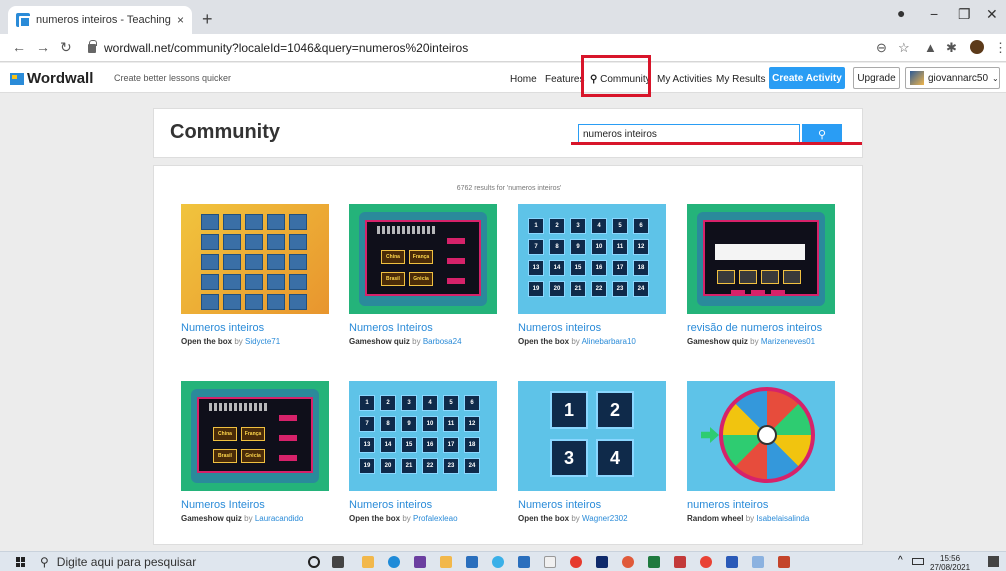  What do you see at coordinates (748, 277) in the screenshot?
I see `quiz-answer` at bounding box center [748, 277].